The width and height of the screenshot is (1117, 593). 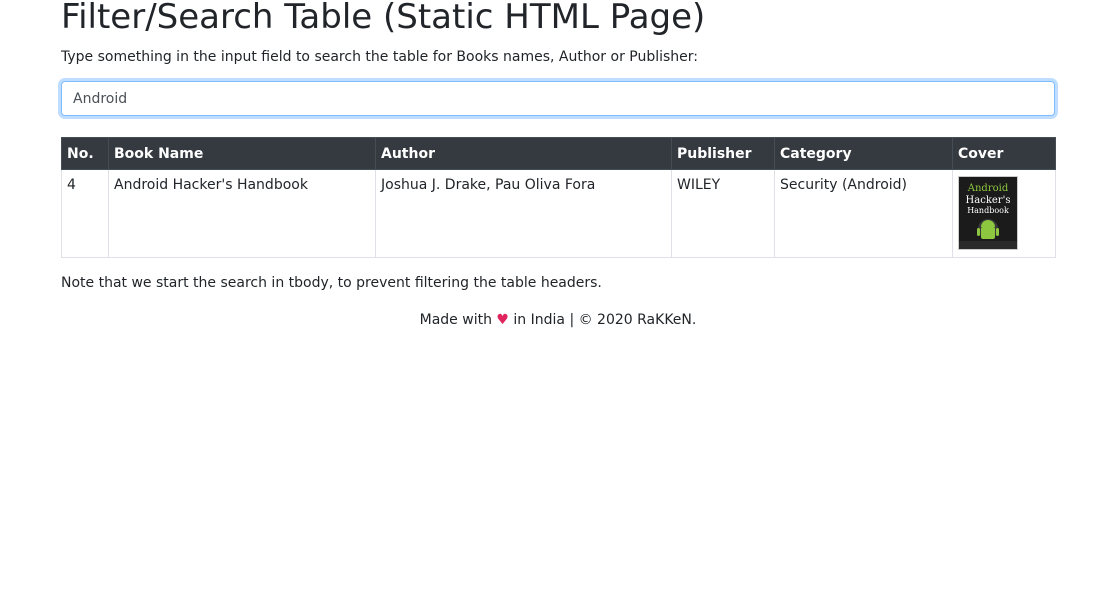 What do you see at coordinates (558, 98) in the screenshot?
I see `search-input` at bounding box center [558, 98].